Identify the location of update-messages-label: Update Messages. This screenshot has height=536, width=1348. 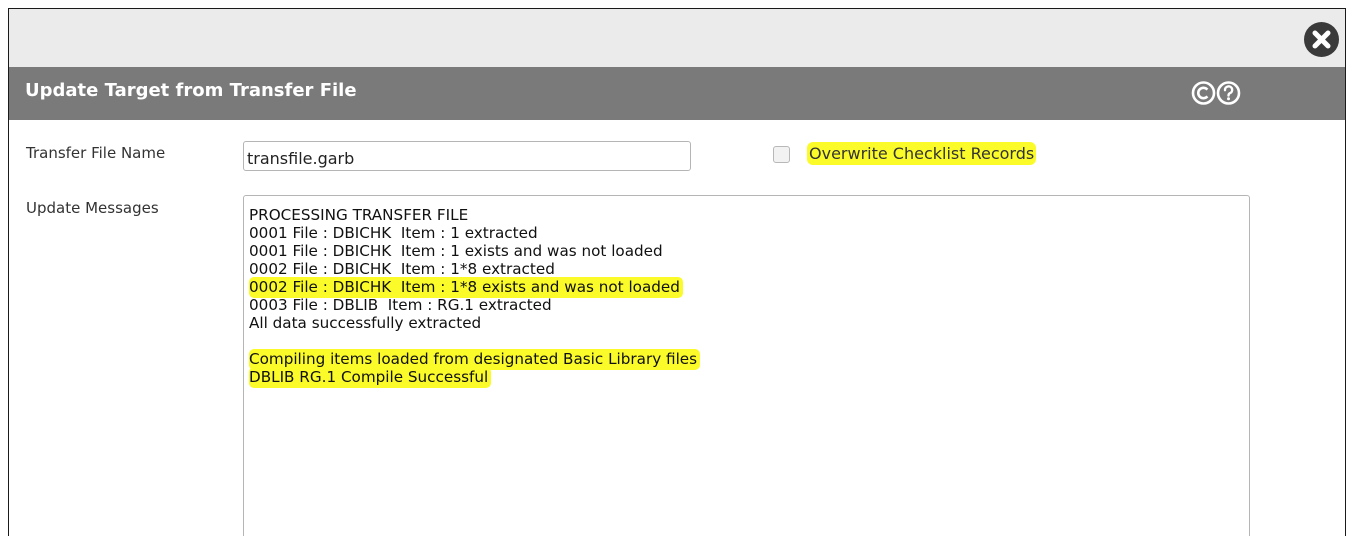
(92, 208).